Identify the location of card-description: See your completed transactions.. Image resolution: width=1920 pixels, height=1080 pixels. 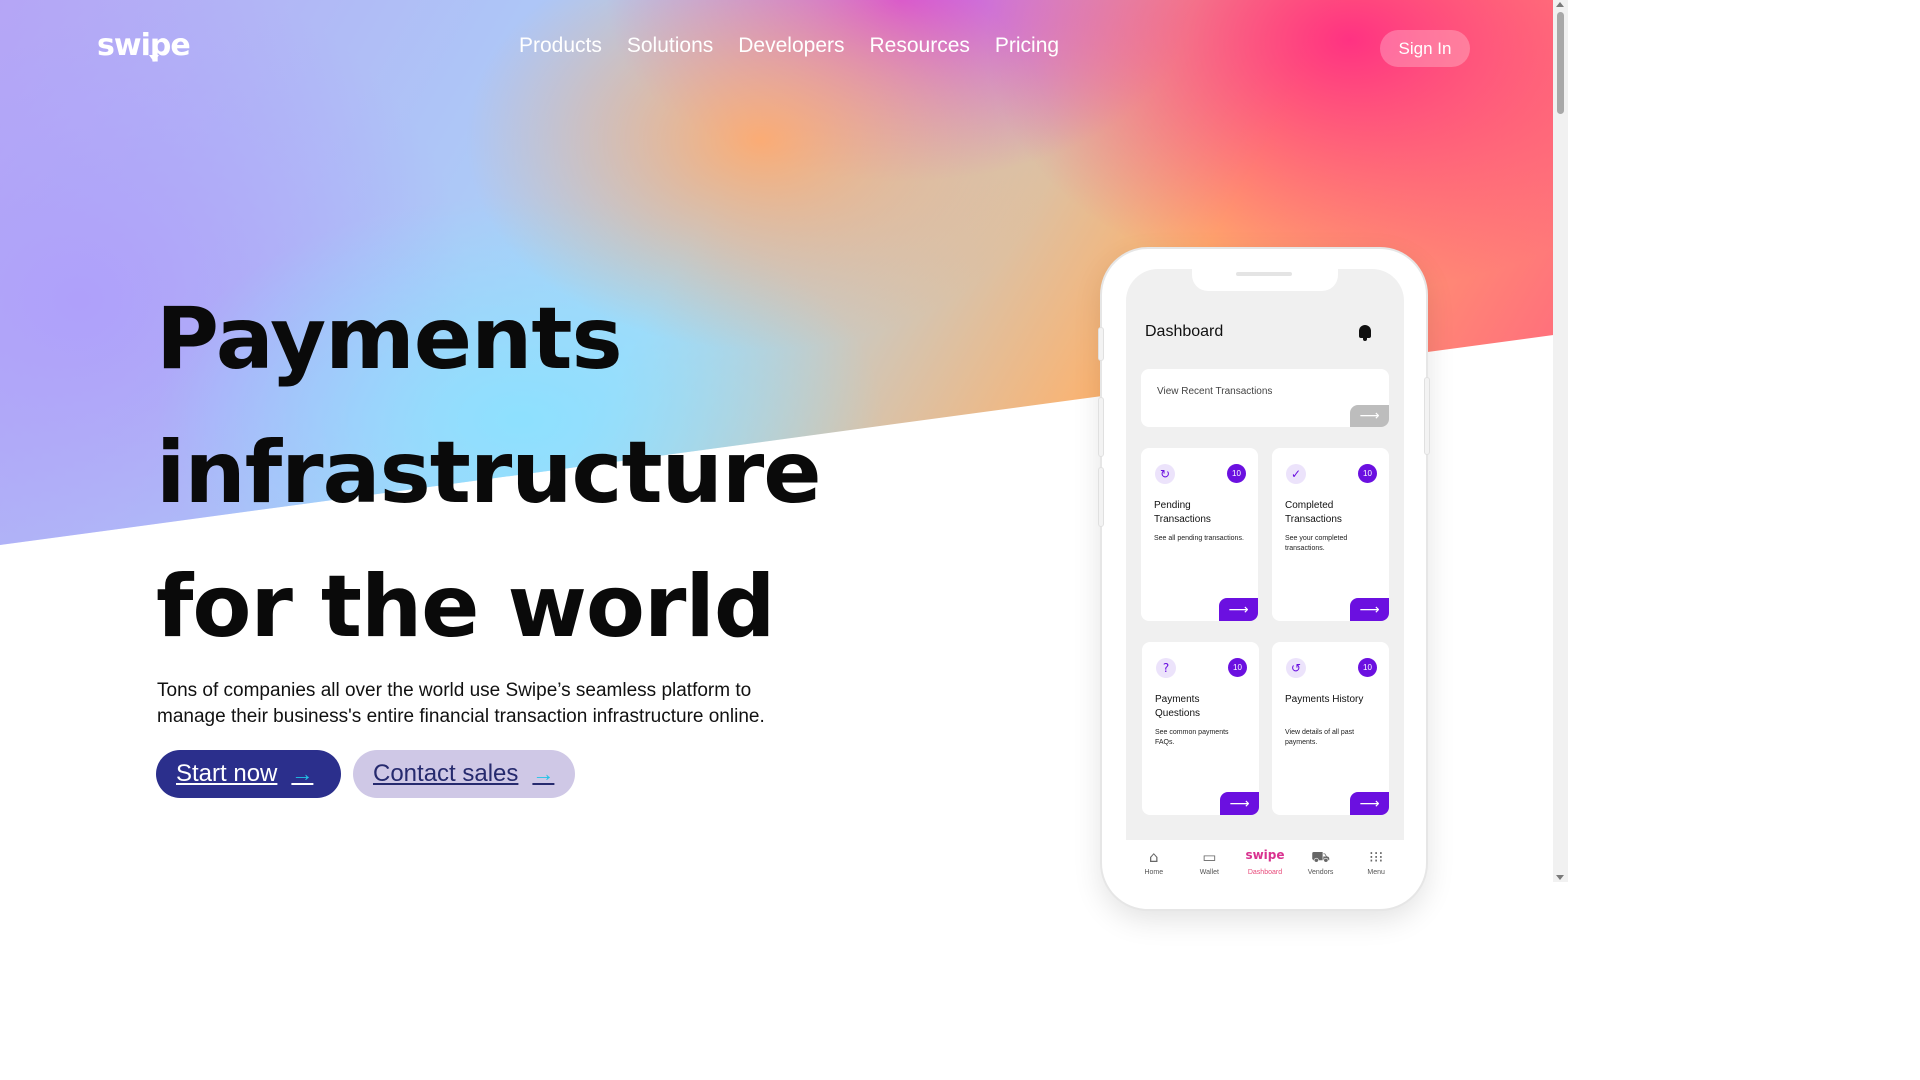
(1316, 543).